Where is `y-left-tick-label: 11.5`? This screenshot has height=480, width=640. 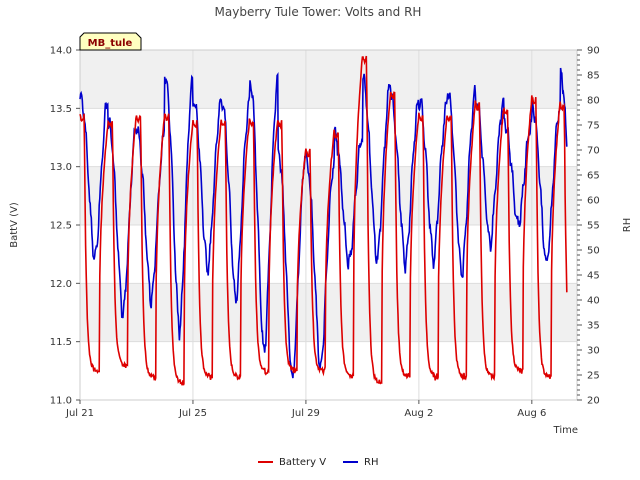 y-left-tick-label: 11.5 is located at coordinates (61, 342).